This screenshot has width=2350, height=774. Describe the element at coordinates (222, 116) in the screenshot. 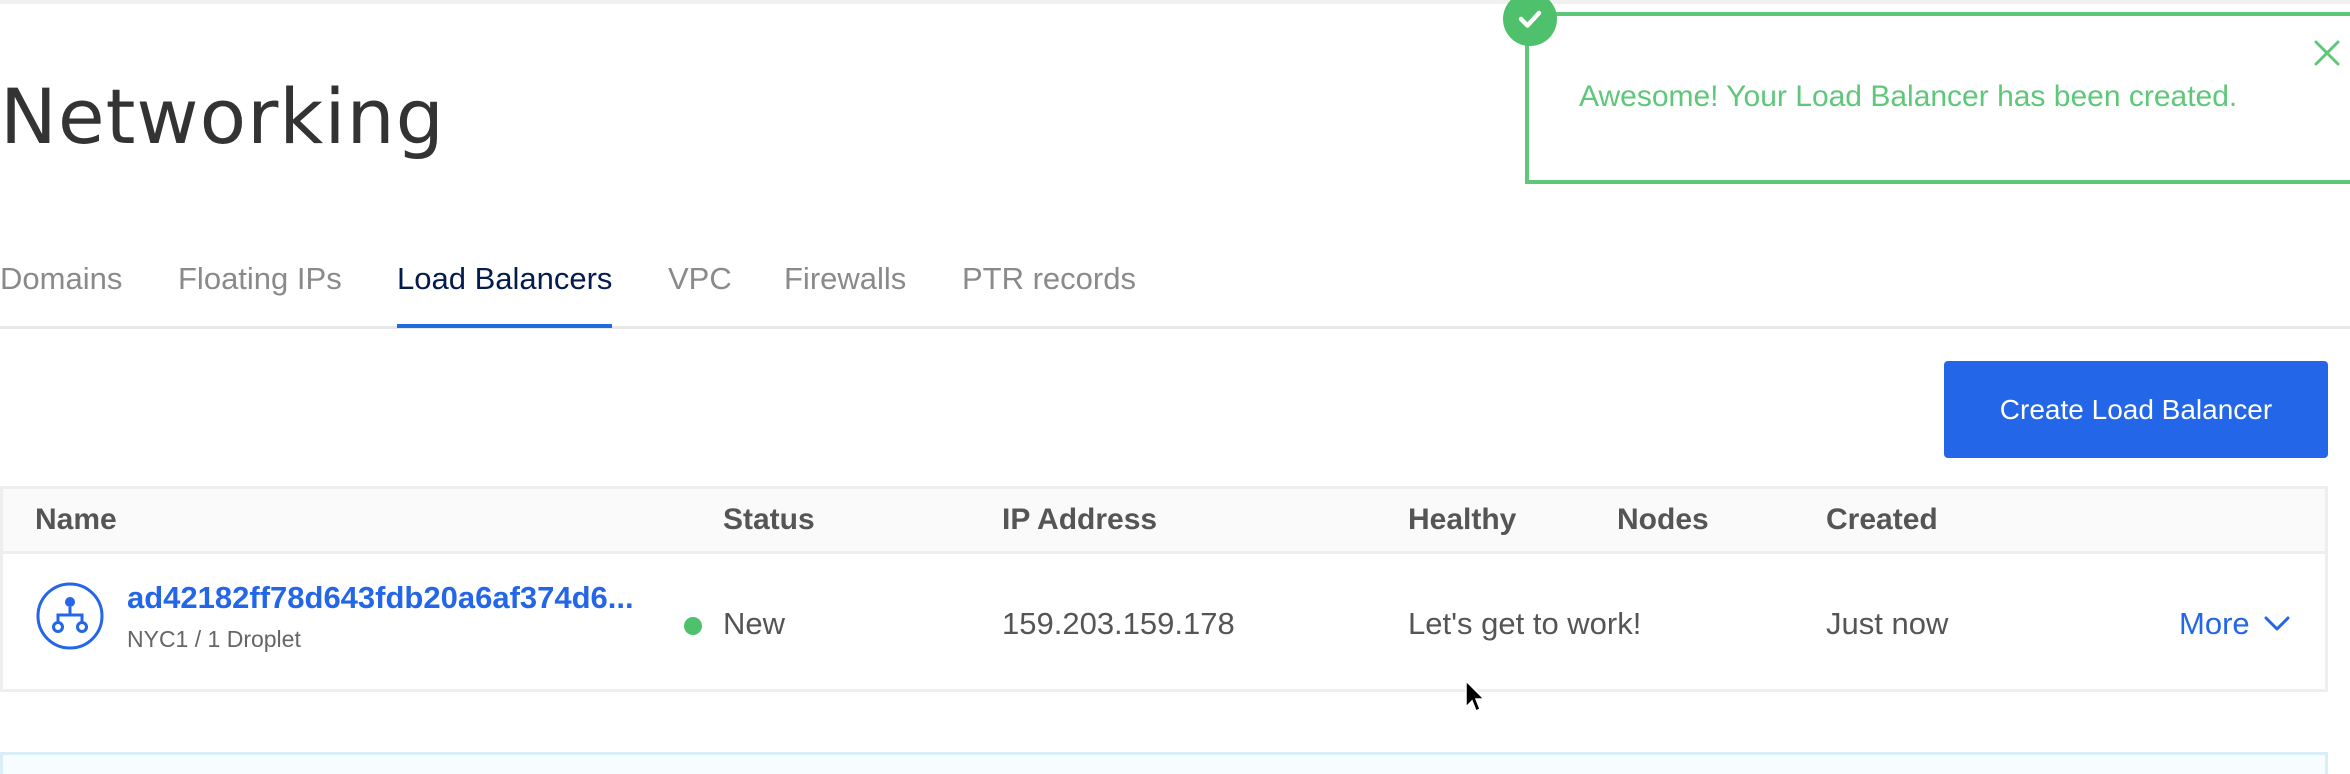

I see `page-title: Networking` at that location.